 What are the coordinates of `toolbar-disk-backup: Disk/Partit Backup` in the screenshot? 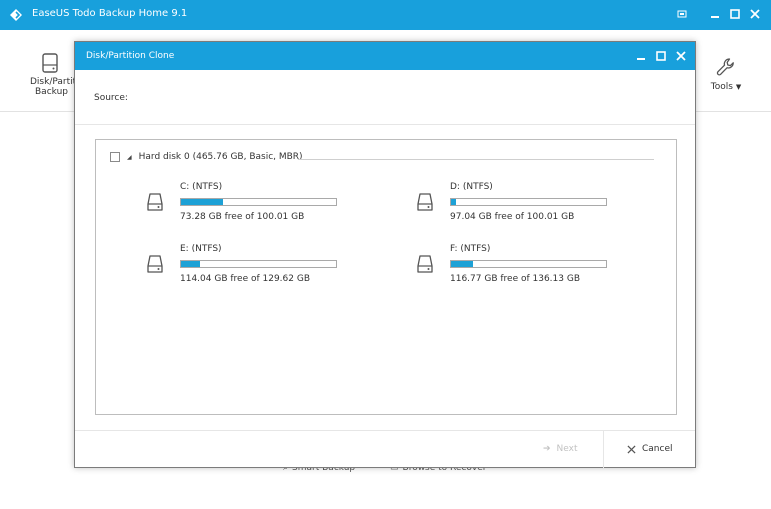 It's located at (53, 74).